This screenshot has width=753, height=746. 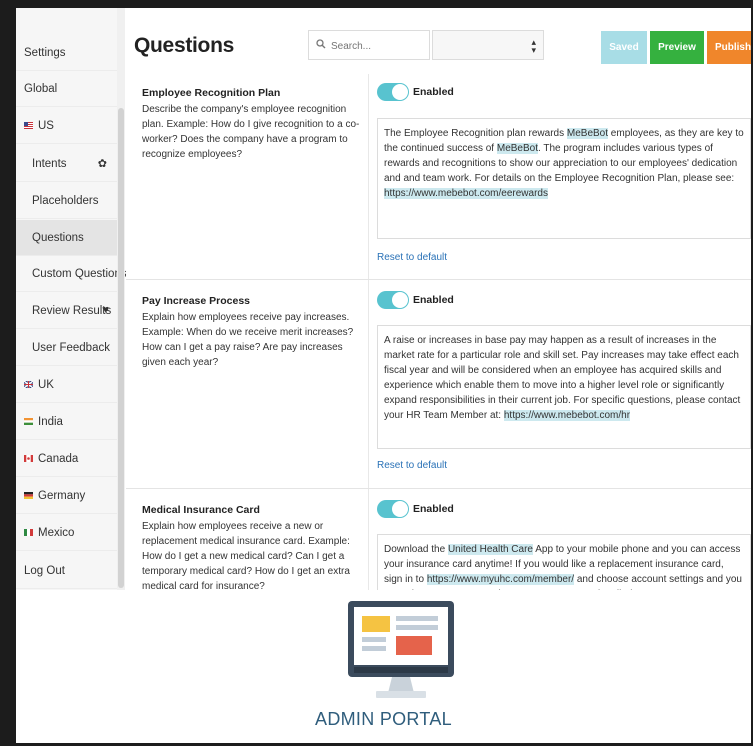 I want to click on sidebar-scrollbar, so click(x=121, y=299).